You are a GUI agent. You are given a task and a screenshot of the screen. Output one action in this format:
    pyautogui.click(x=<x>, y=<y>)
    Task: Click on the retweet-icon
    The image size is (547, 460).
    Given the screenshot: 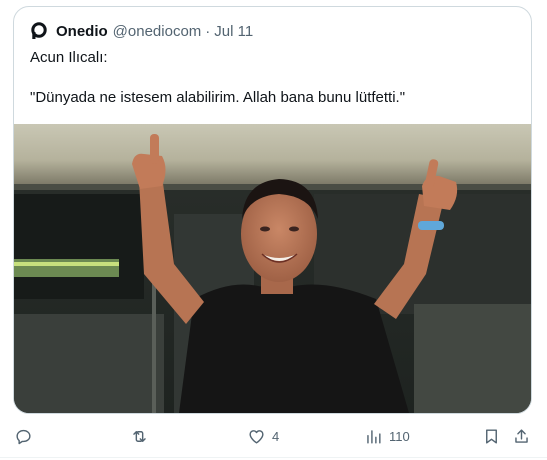 What is the action you would take?
    pyautogui.click(x=139, y=436)
    